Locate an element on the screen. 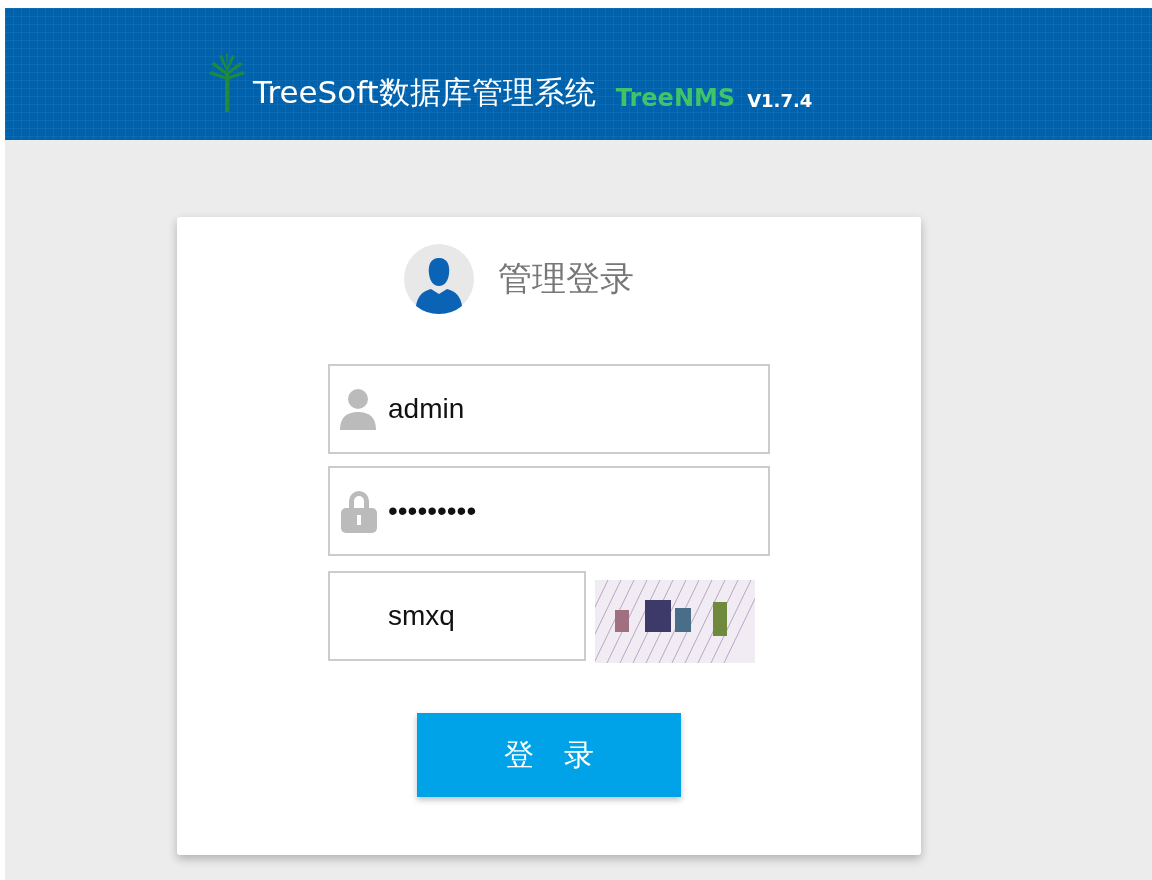  login-heading: 管理登录 is located at coordinates (566, 278).